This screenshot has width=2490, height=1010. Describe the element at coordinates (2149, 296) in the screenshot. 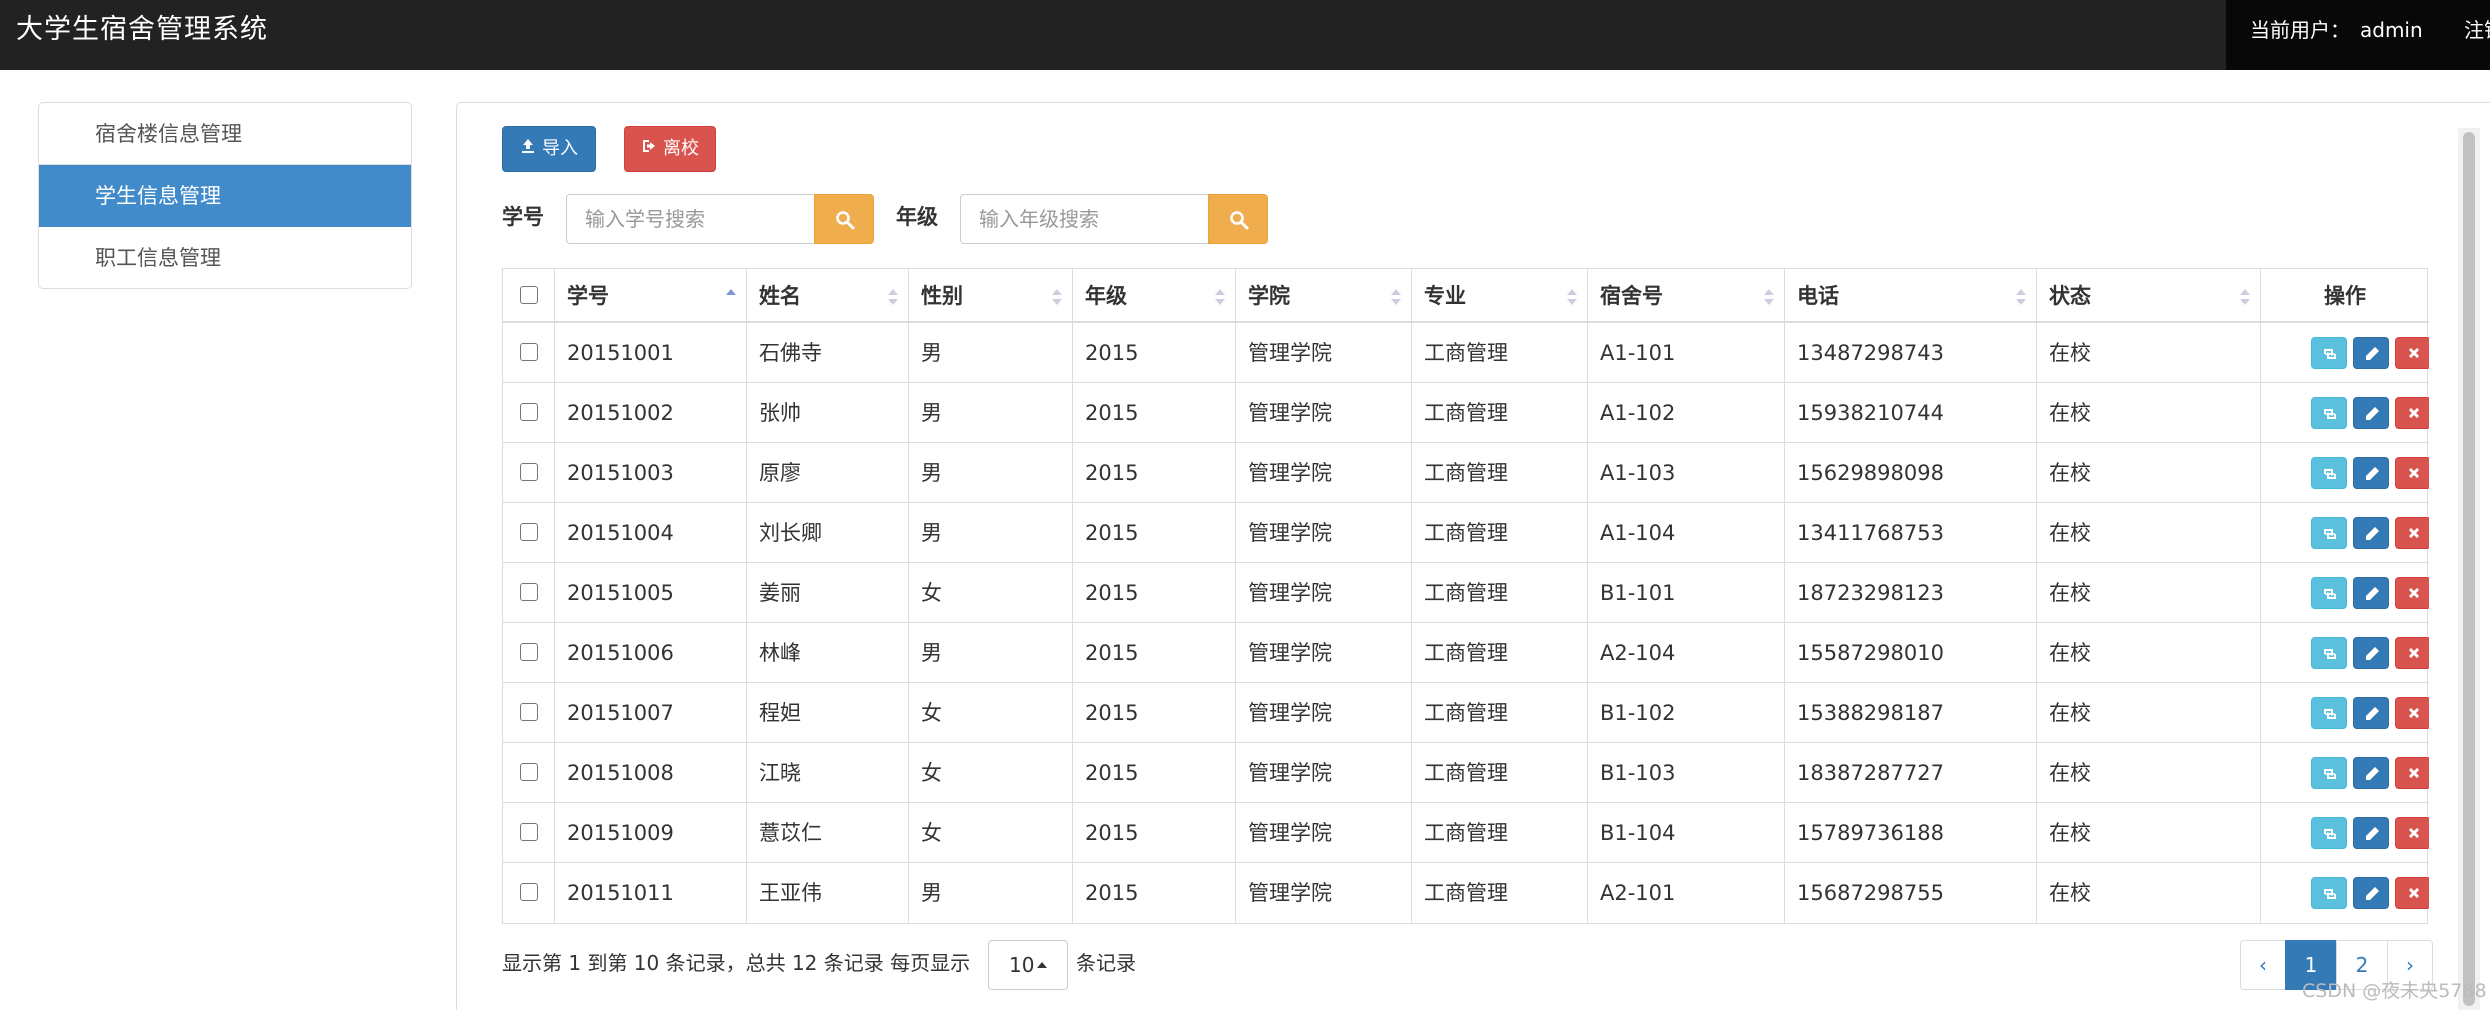

I see `column-header-status: 状态` at that location.